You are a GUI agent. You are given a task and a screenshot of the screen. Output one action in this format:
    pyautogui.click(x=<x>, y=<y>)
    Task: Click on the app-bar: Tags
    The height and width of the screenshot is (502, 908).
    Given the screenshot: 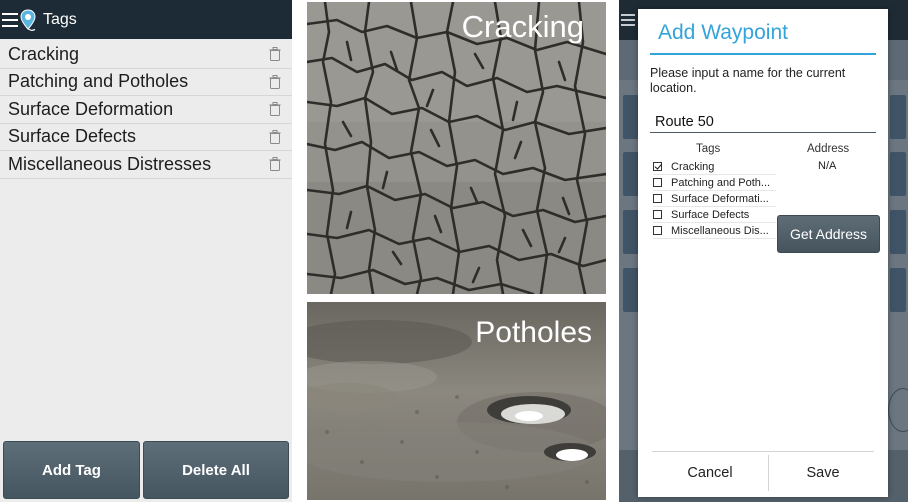 What is the action you would take?
    pyautogui.click(x=146, y=19)
    